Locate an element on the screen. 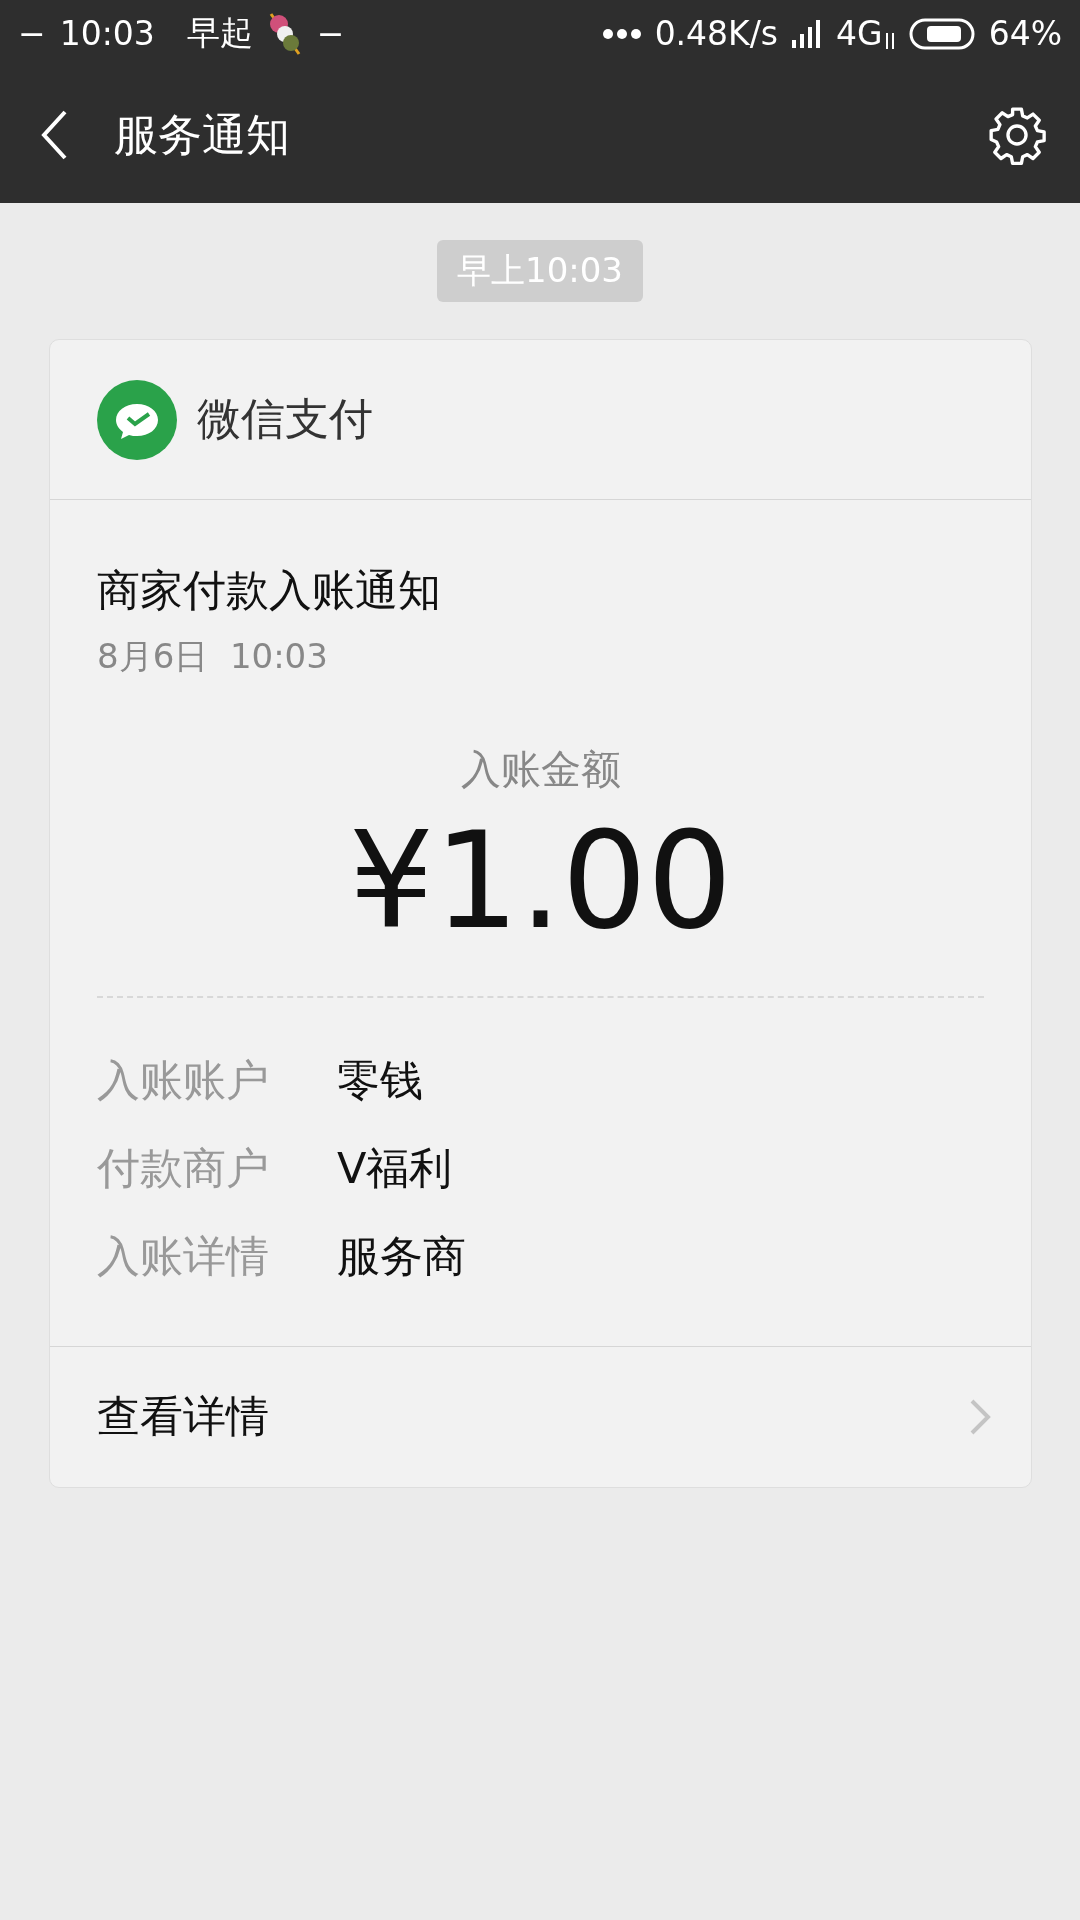  amount-label: 入账金额 is located at coordinates (540, 769).